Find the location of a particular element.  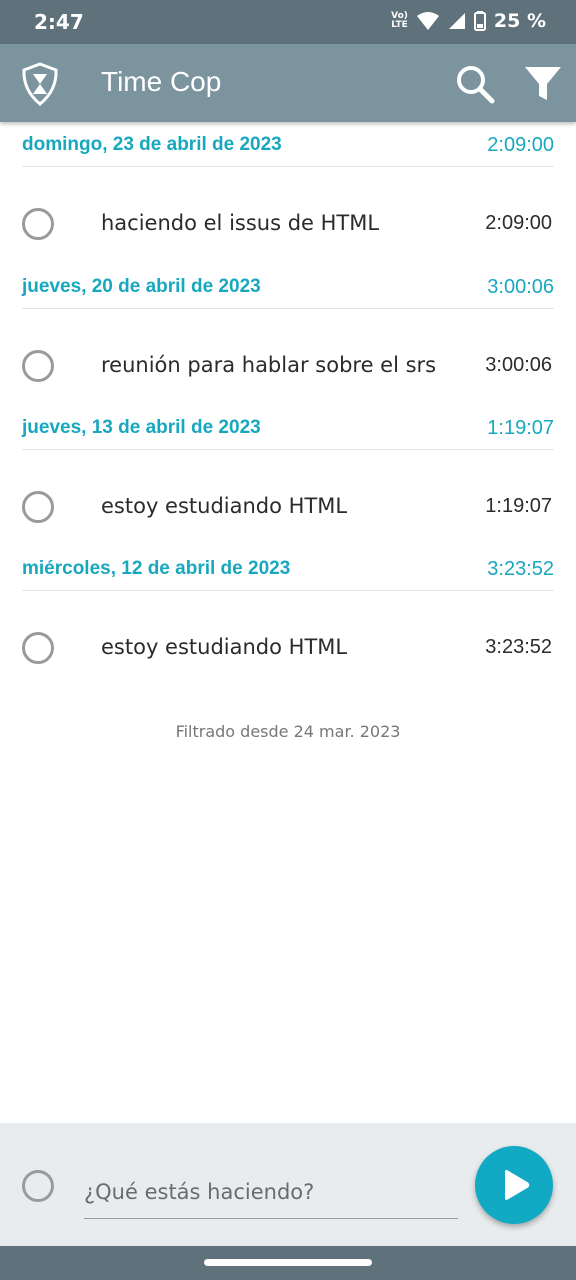

home-indicator is located at coordinates (288, 1262).